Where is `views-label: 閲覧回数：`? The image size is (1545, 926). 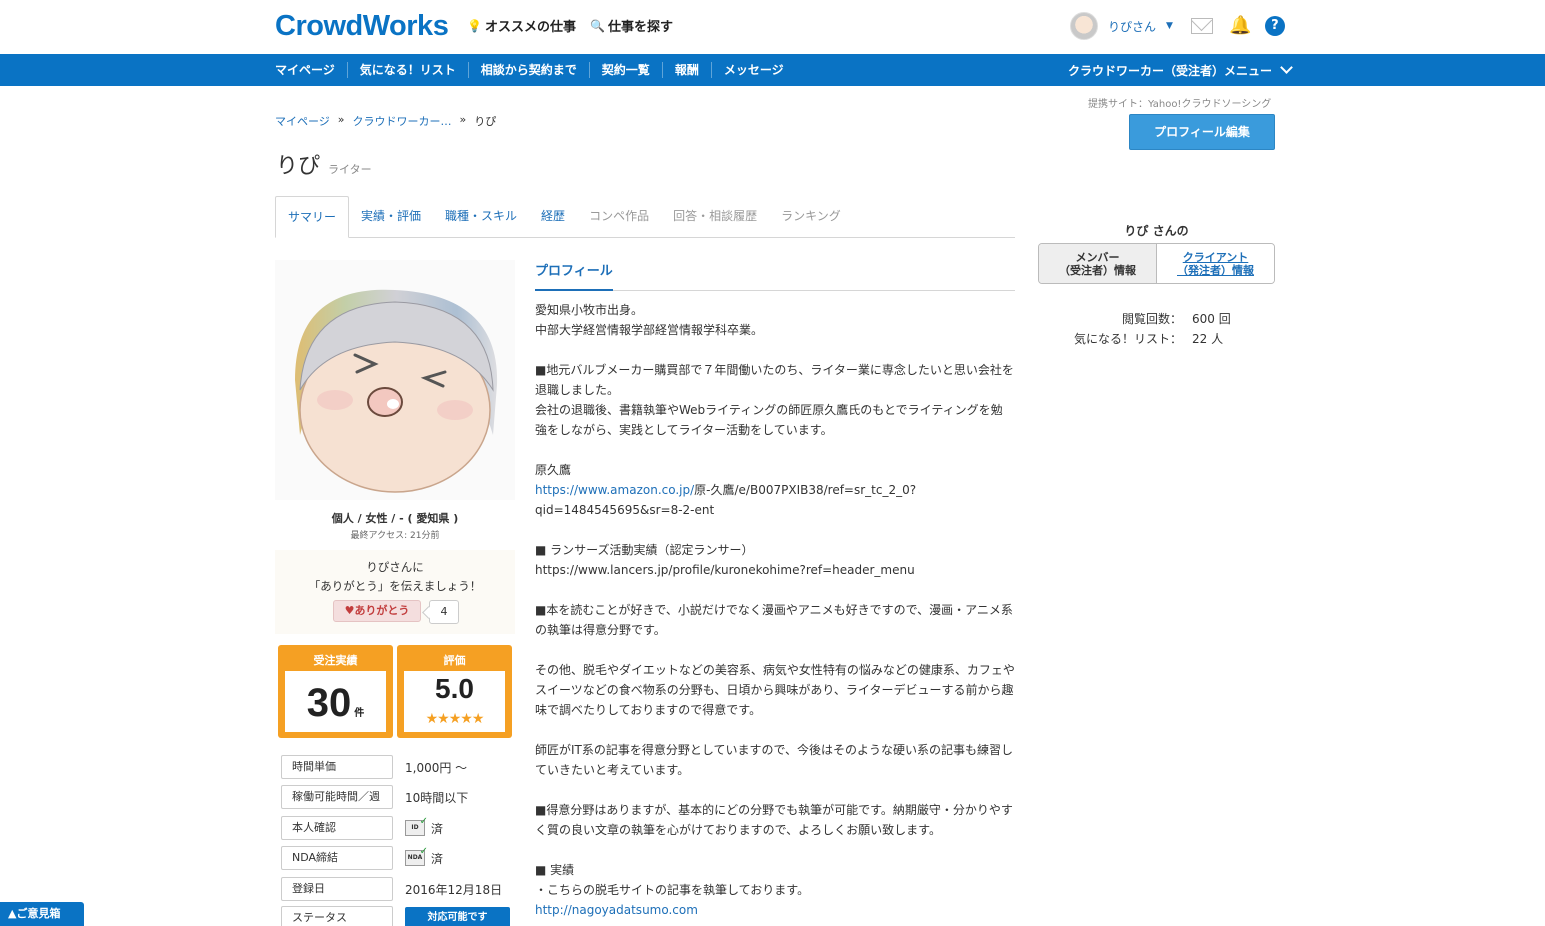
views-label: 閲覧回数： is located at coordinates (1151, 319).